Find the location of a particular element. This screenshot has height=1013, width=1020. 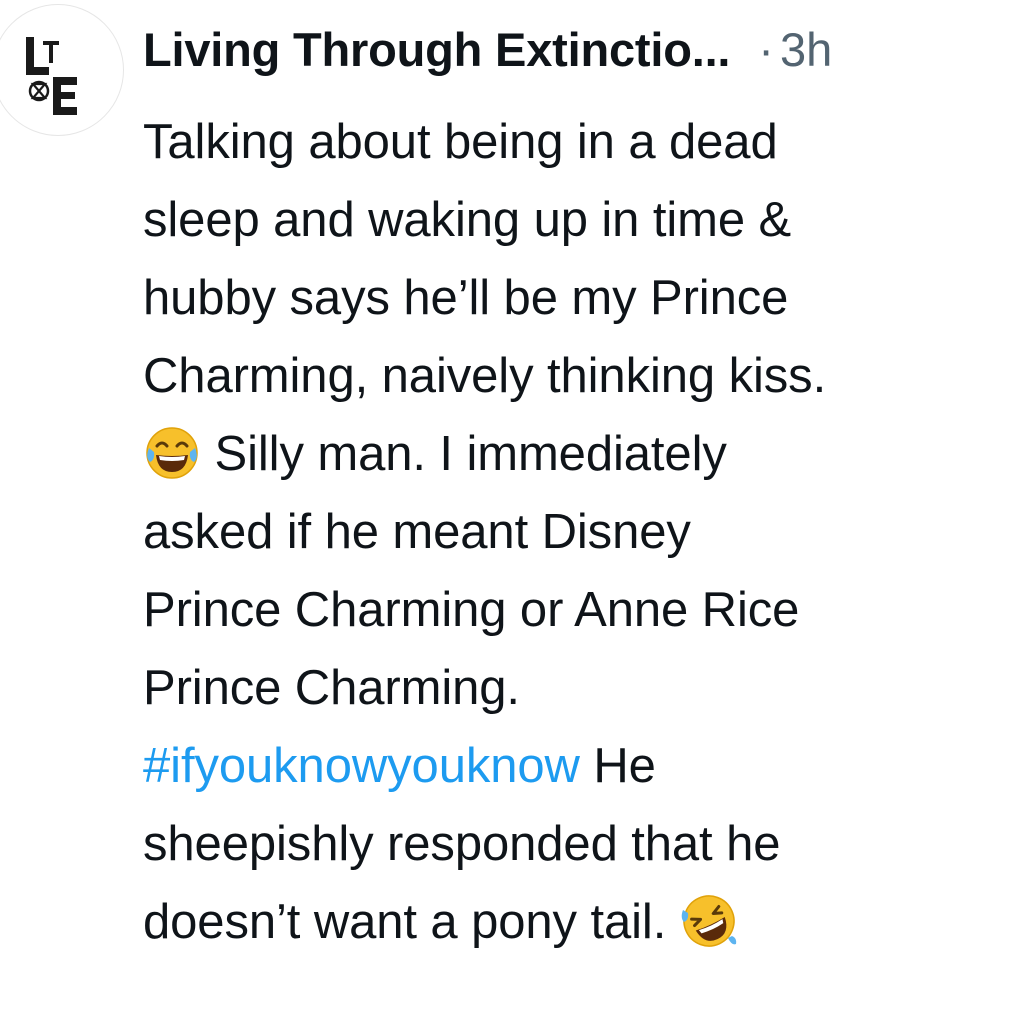

avatar is located at coordinates (62, 70).